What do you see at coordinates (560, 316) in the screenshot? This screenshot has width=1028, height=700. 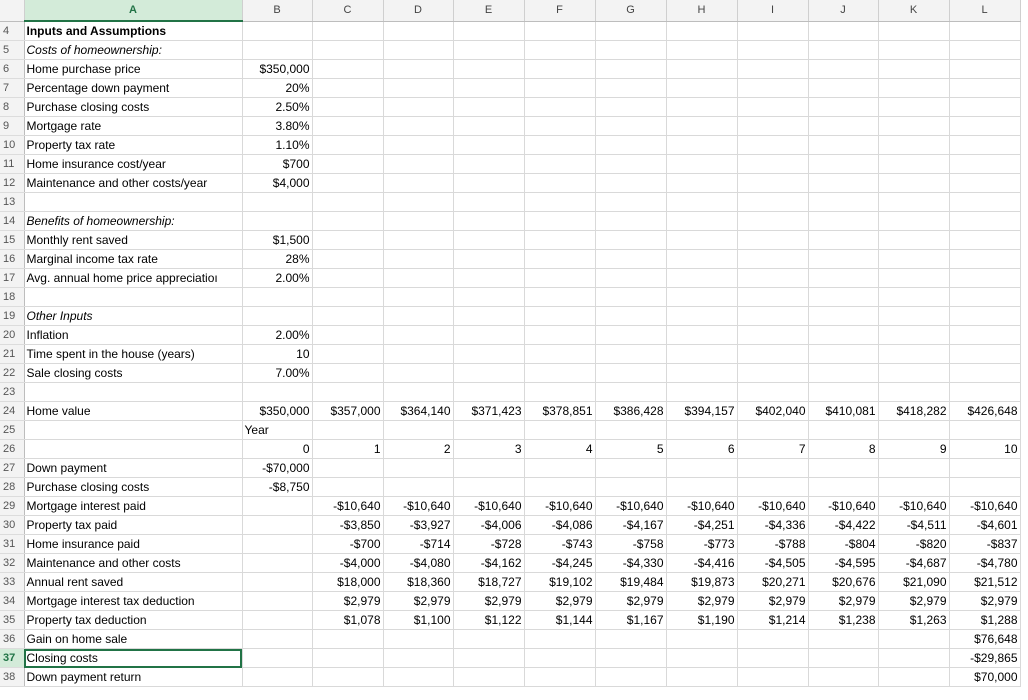 I see `cell-f19` at bounding box center [560, 316].